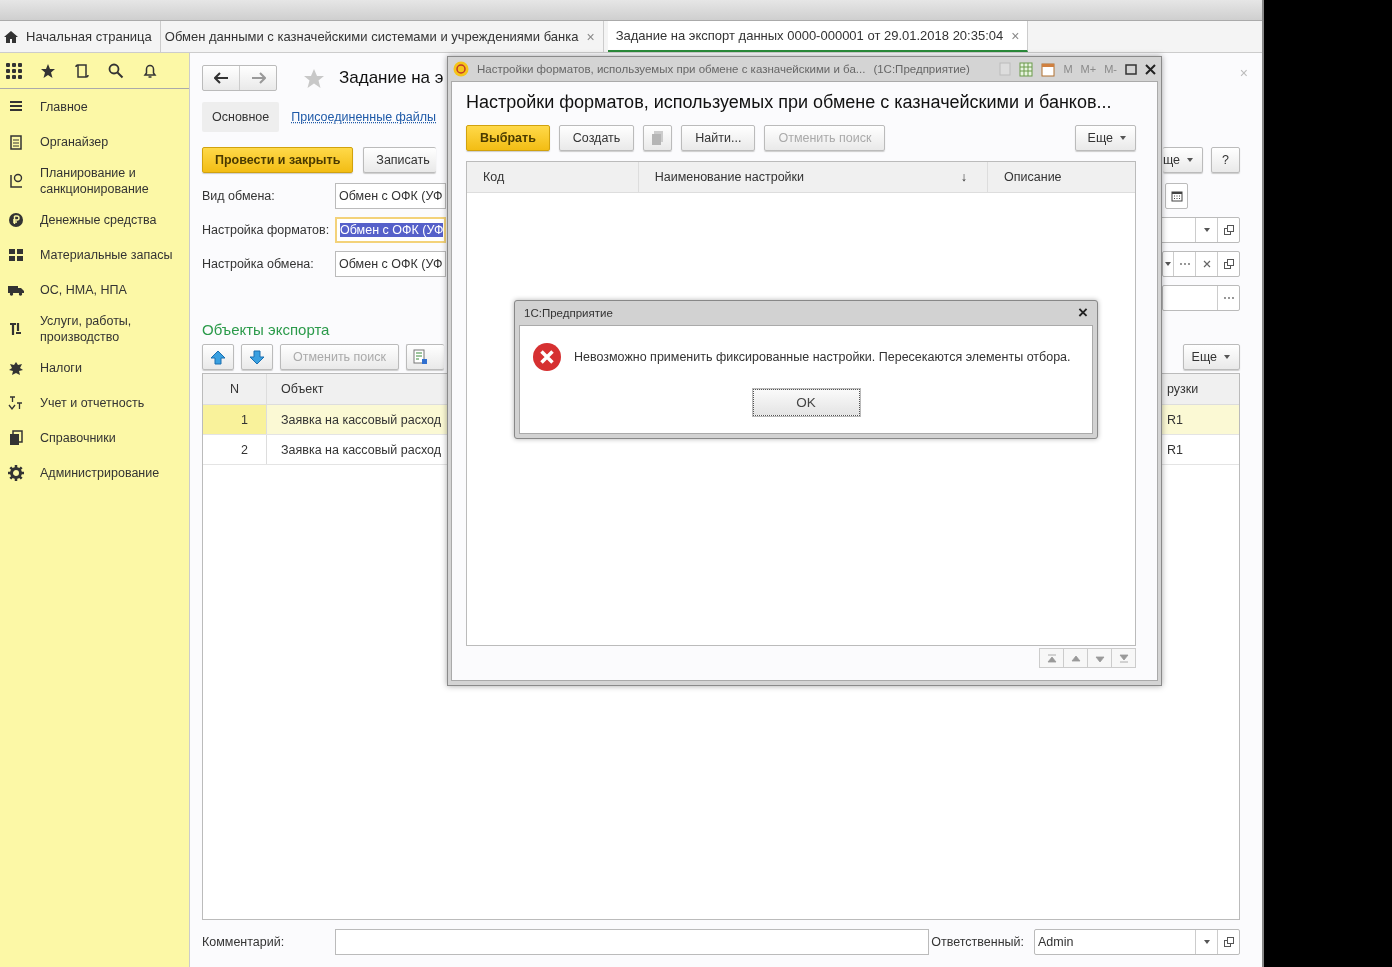 This screenshot has height=967, width=1392. Describe the element at coordinates (235, 419) in the screenshot. I see `table-cell: 1` at that location.